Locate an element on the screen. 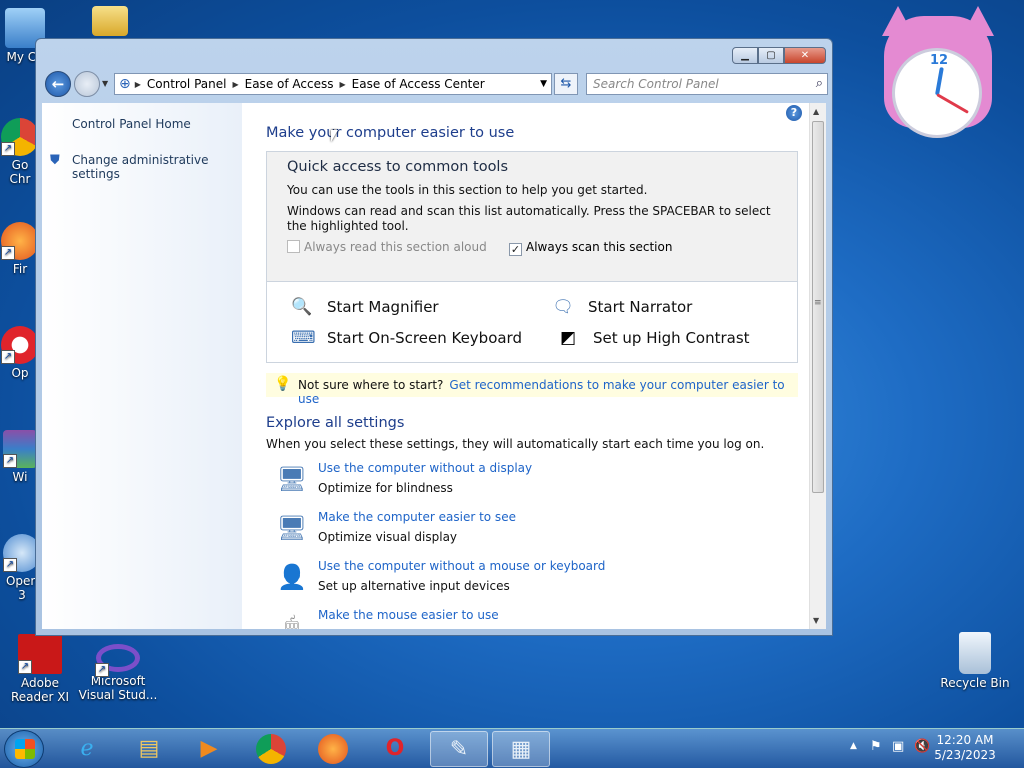 This screenshot has width=1024, height=768. quick-access-title: Quick access to common tools is located at coordinates (398, 167).